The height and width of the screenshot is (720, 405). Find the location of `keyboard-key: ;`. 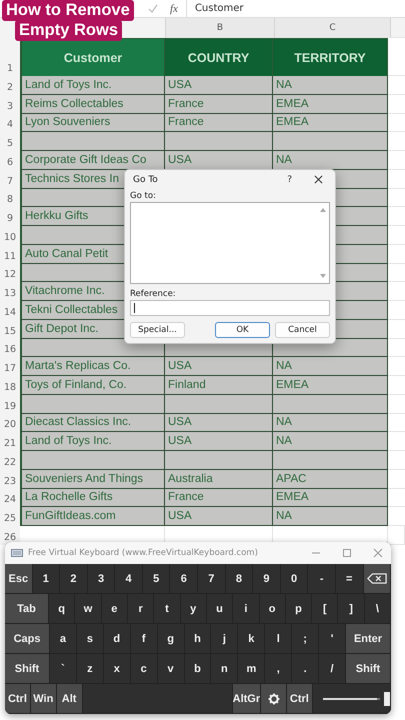

keyboard-key: ; is located at coordinates (306, 639).